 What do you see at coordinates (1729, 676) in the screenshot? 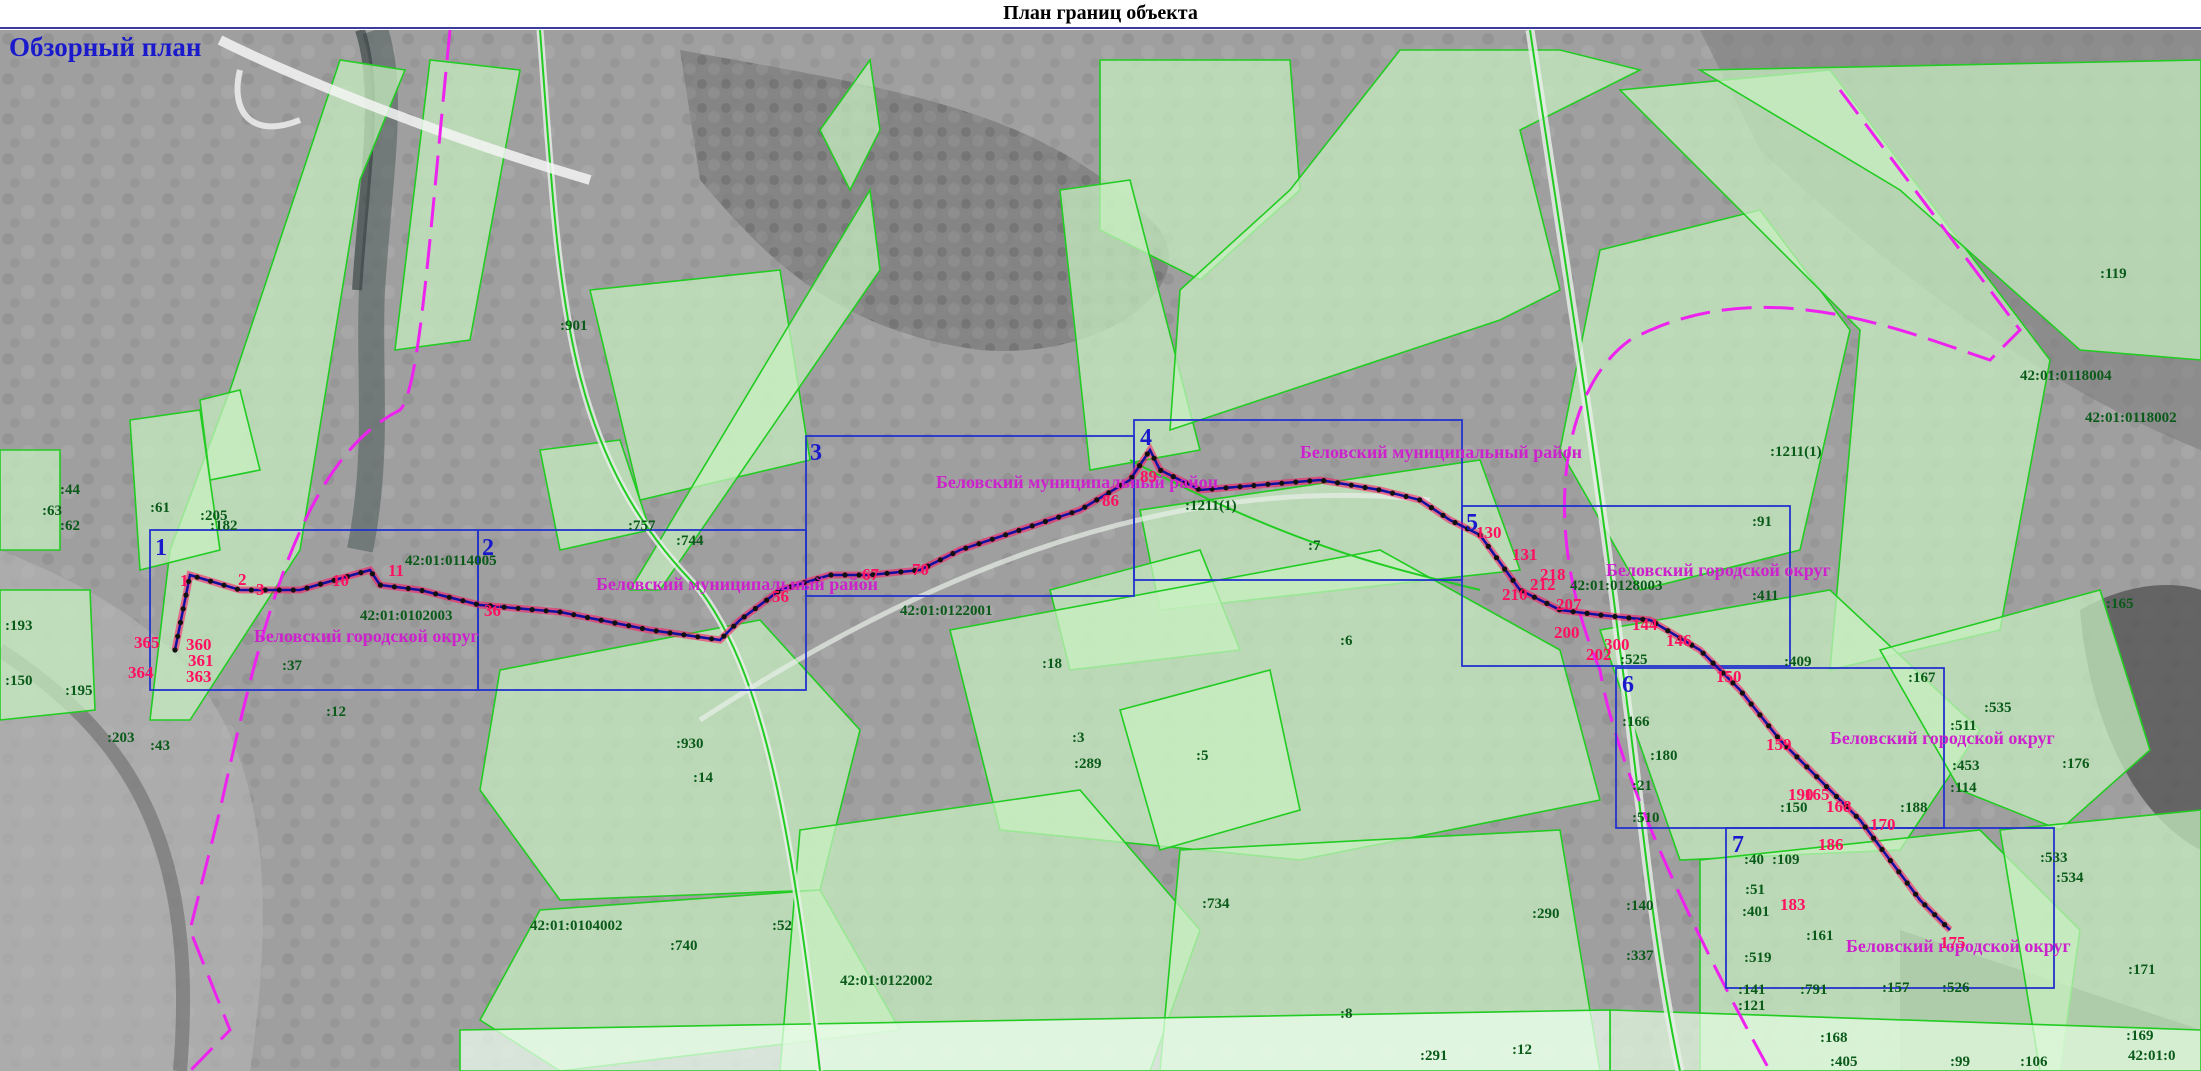
I see `point-label: 150` at bounding box center [1729, 676].